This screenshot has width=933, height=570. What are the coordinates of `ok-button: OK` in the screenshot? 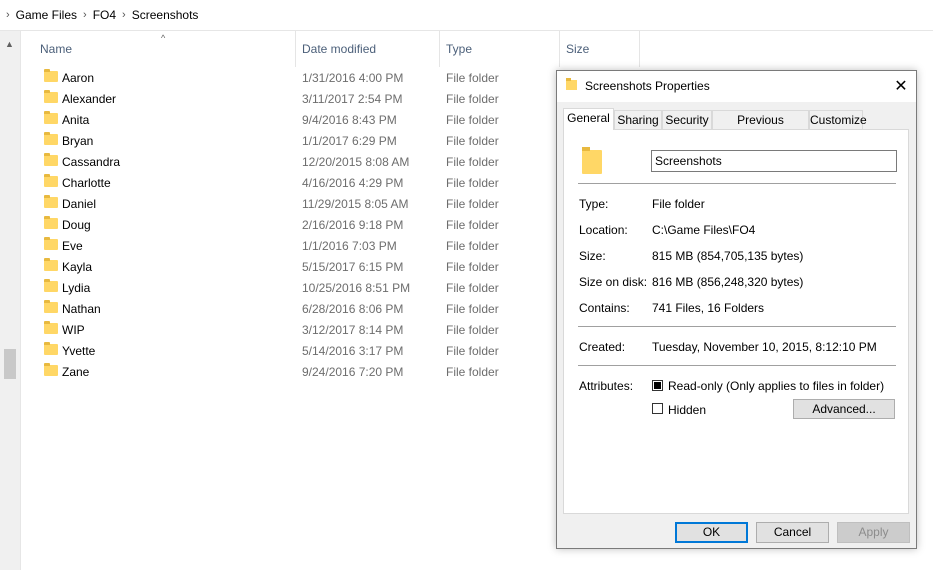 It's located at (711, 532).